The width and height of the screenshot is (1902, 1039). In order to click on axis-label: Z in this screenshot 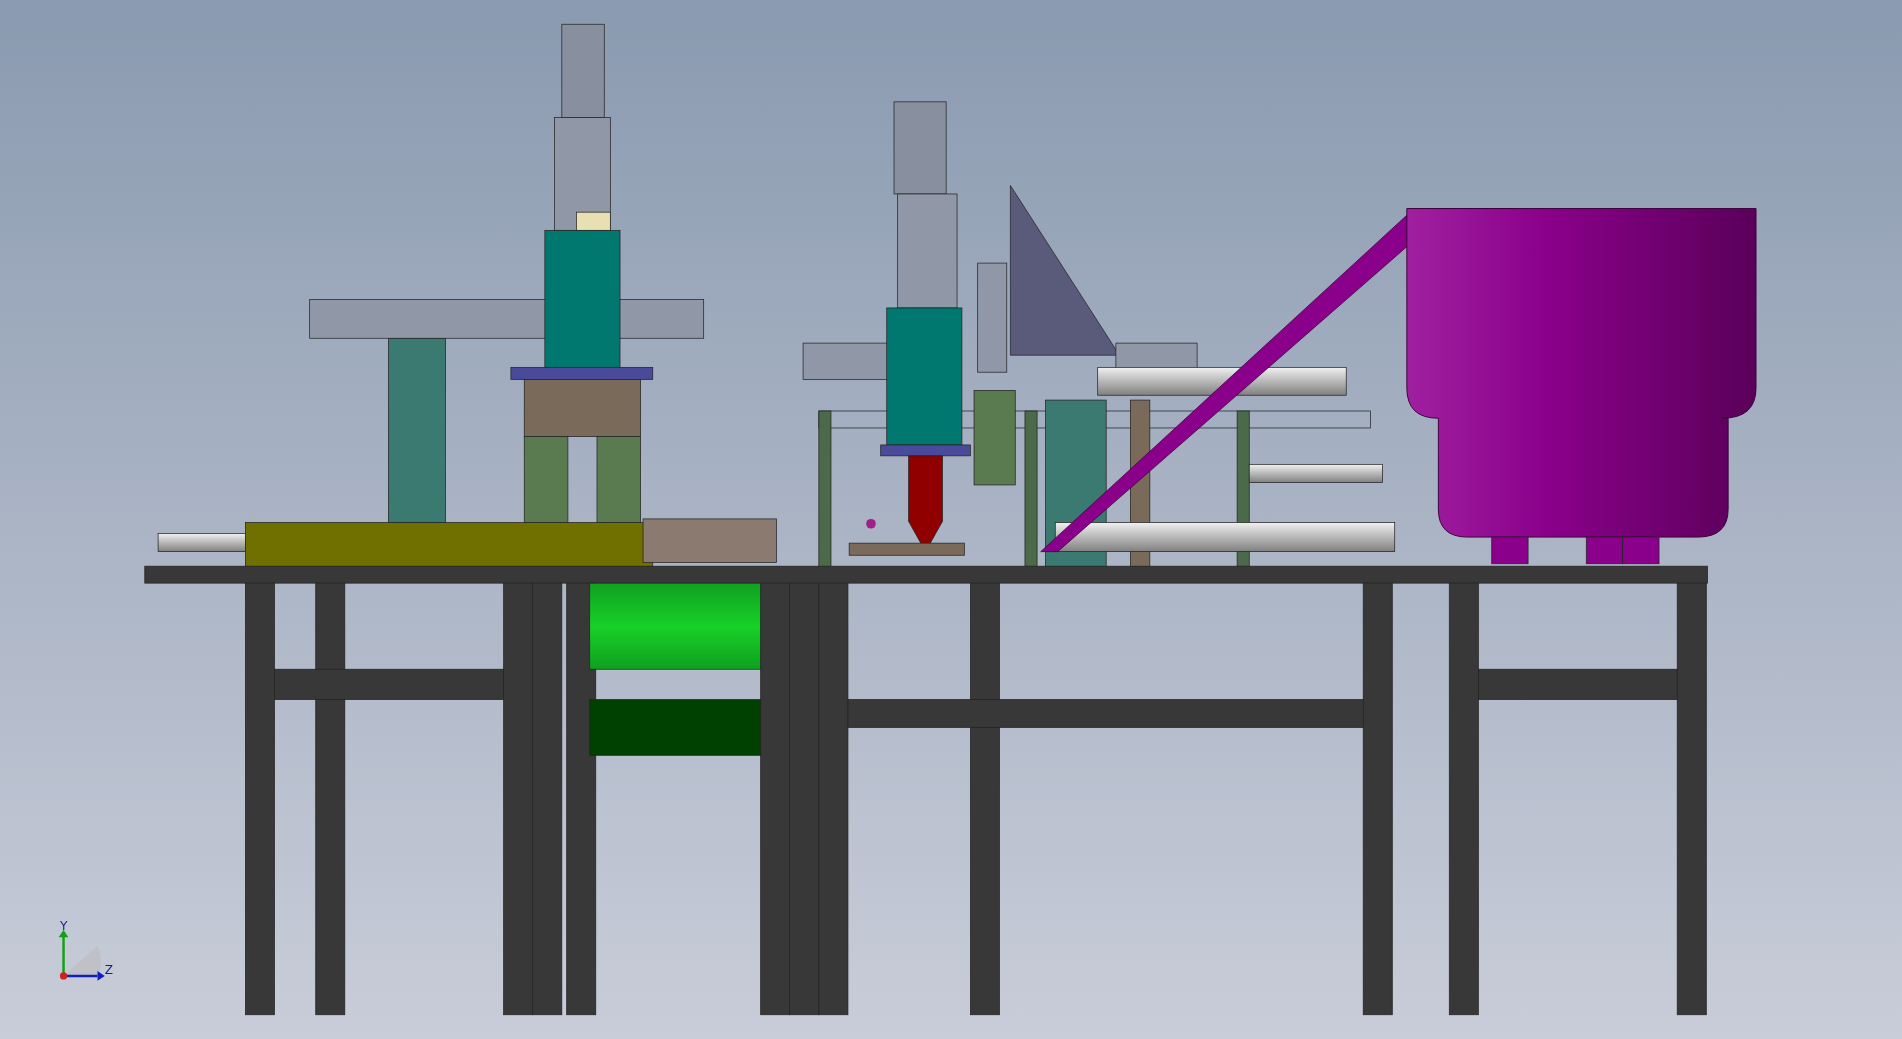, I will do `click(109, 969)`.